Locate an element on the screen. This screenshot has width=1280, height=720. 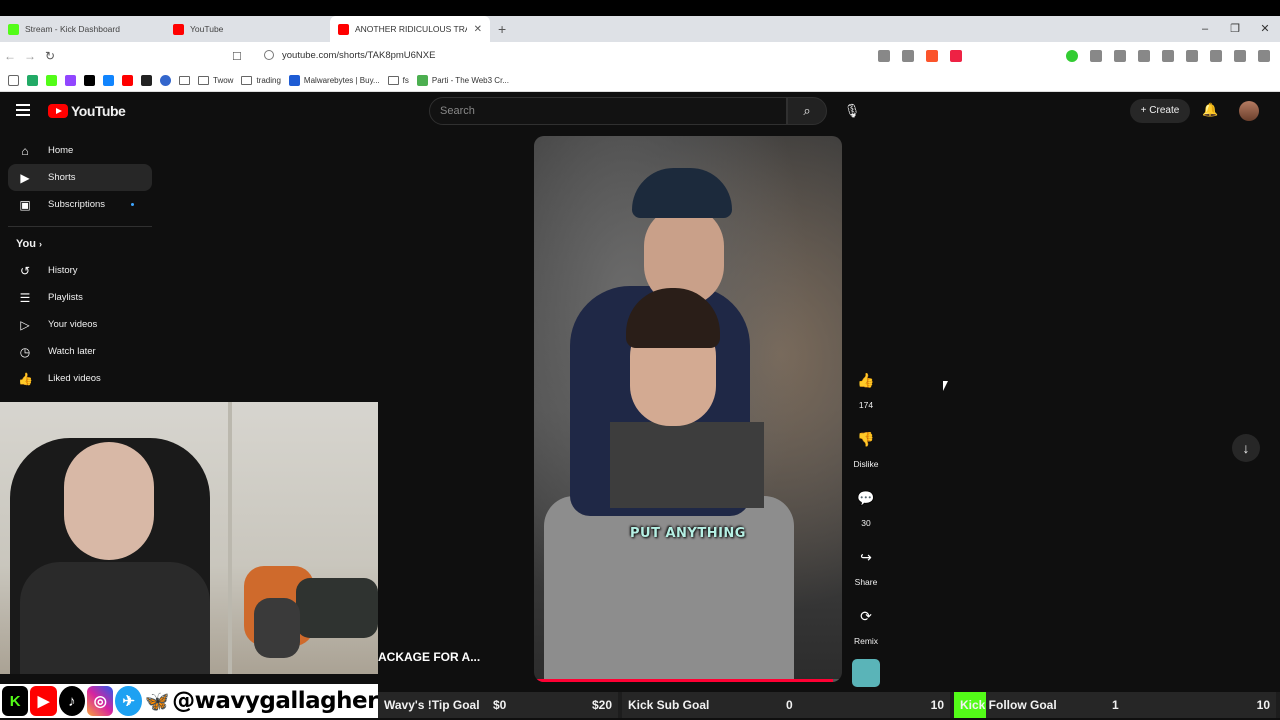
youtube-header: YouTube Search ⌕ 🎙 + Create 🔔 is located at coordinates (640, 111).